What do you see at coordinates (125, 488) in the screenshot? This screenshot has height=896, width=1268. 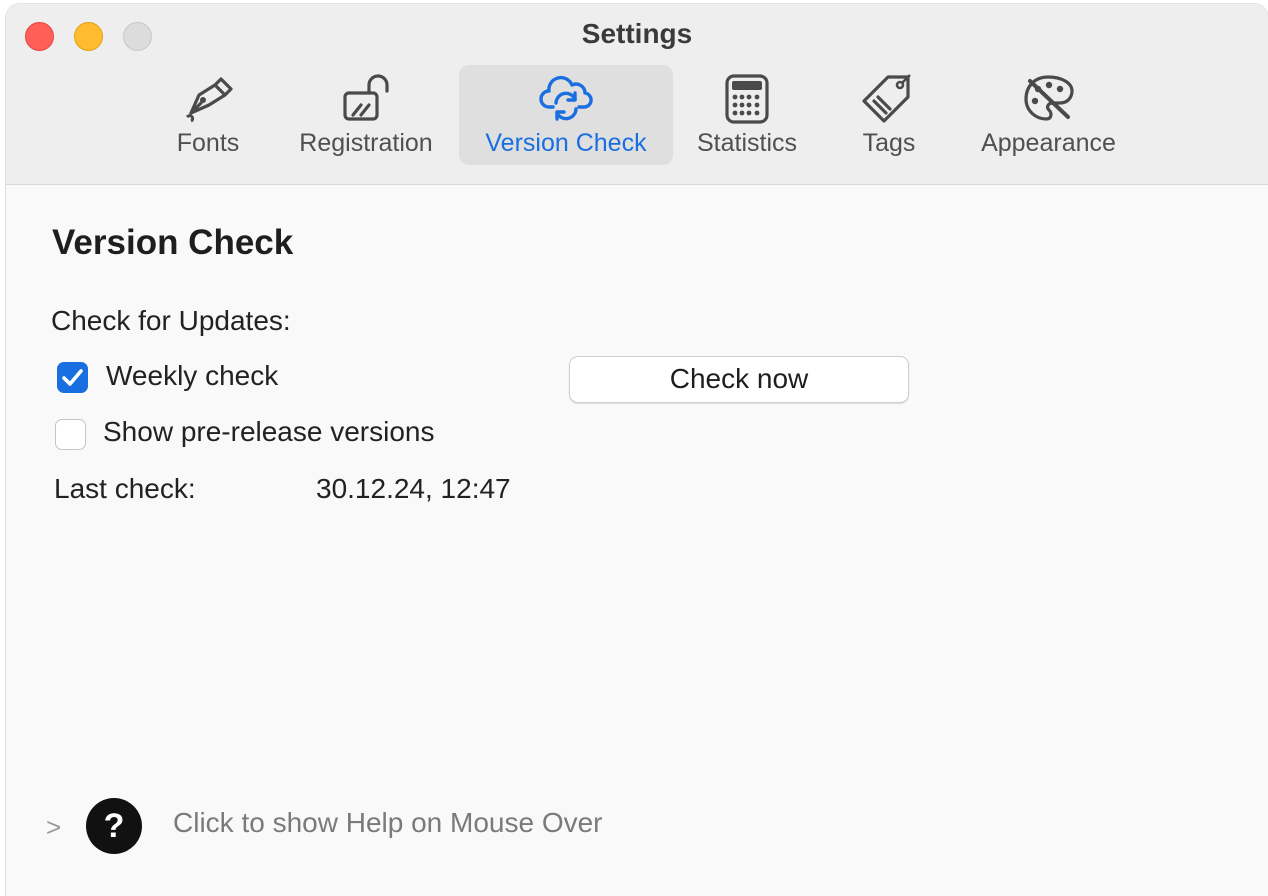 I see `last-check-label: Last check:` at bounding box center [125, 488].